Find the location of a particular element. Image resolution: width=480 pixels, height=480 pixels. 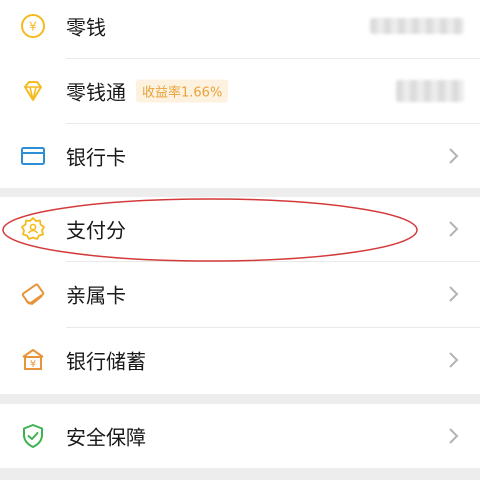

pay-score-label: 支付分 is located at coordinates (96, 230).